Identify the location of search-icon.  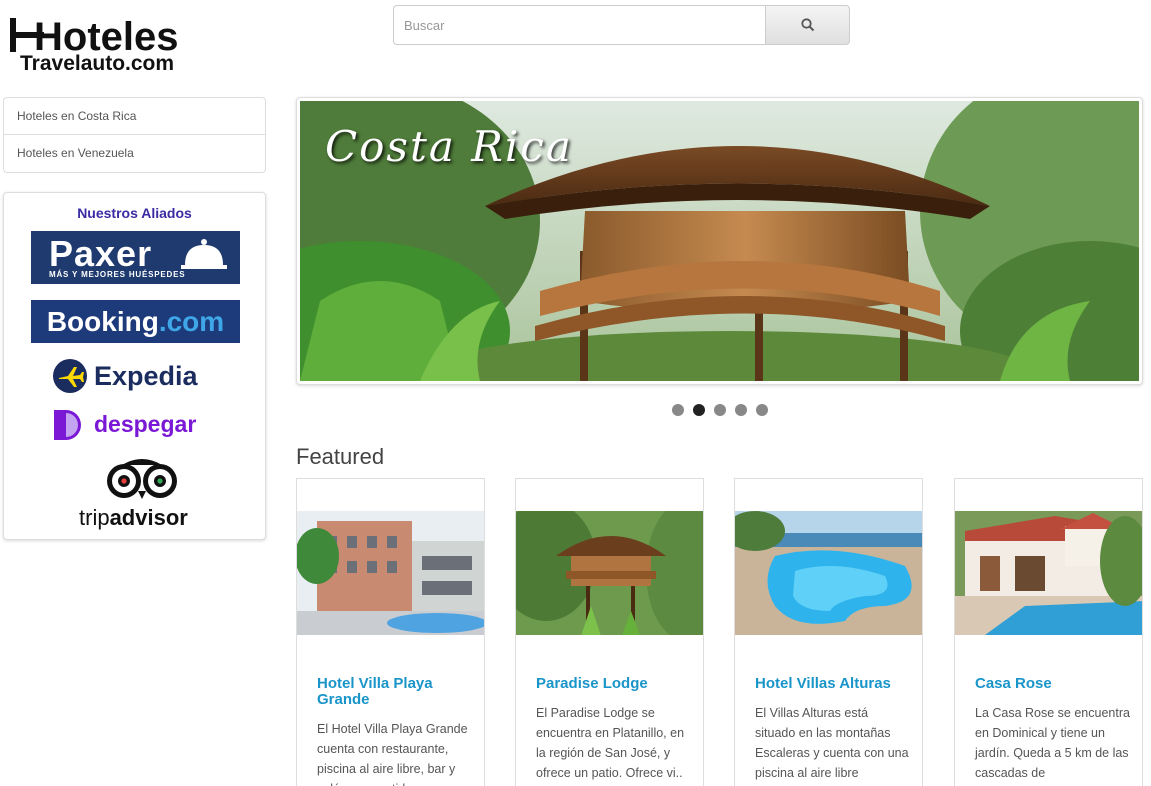
(807, 25).